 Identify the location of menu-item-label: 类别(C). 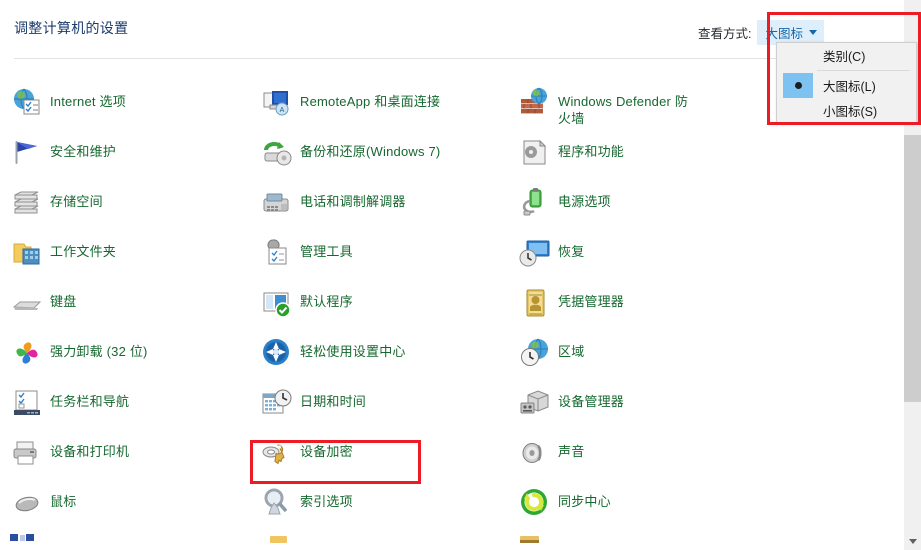
(844, 57).